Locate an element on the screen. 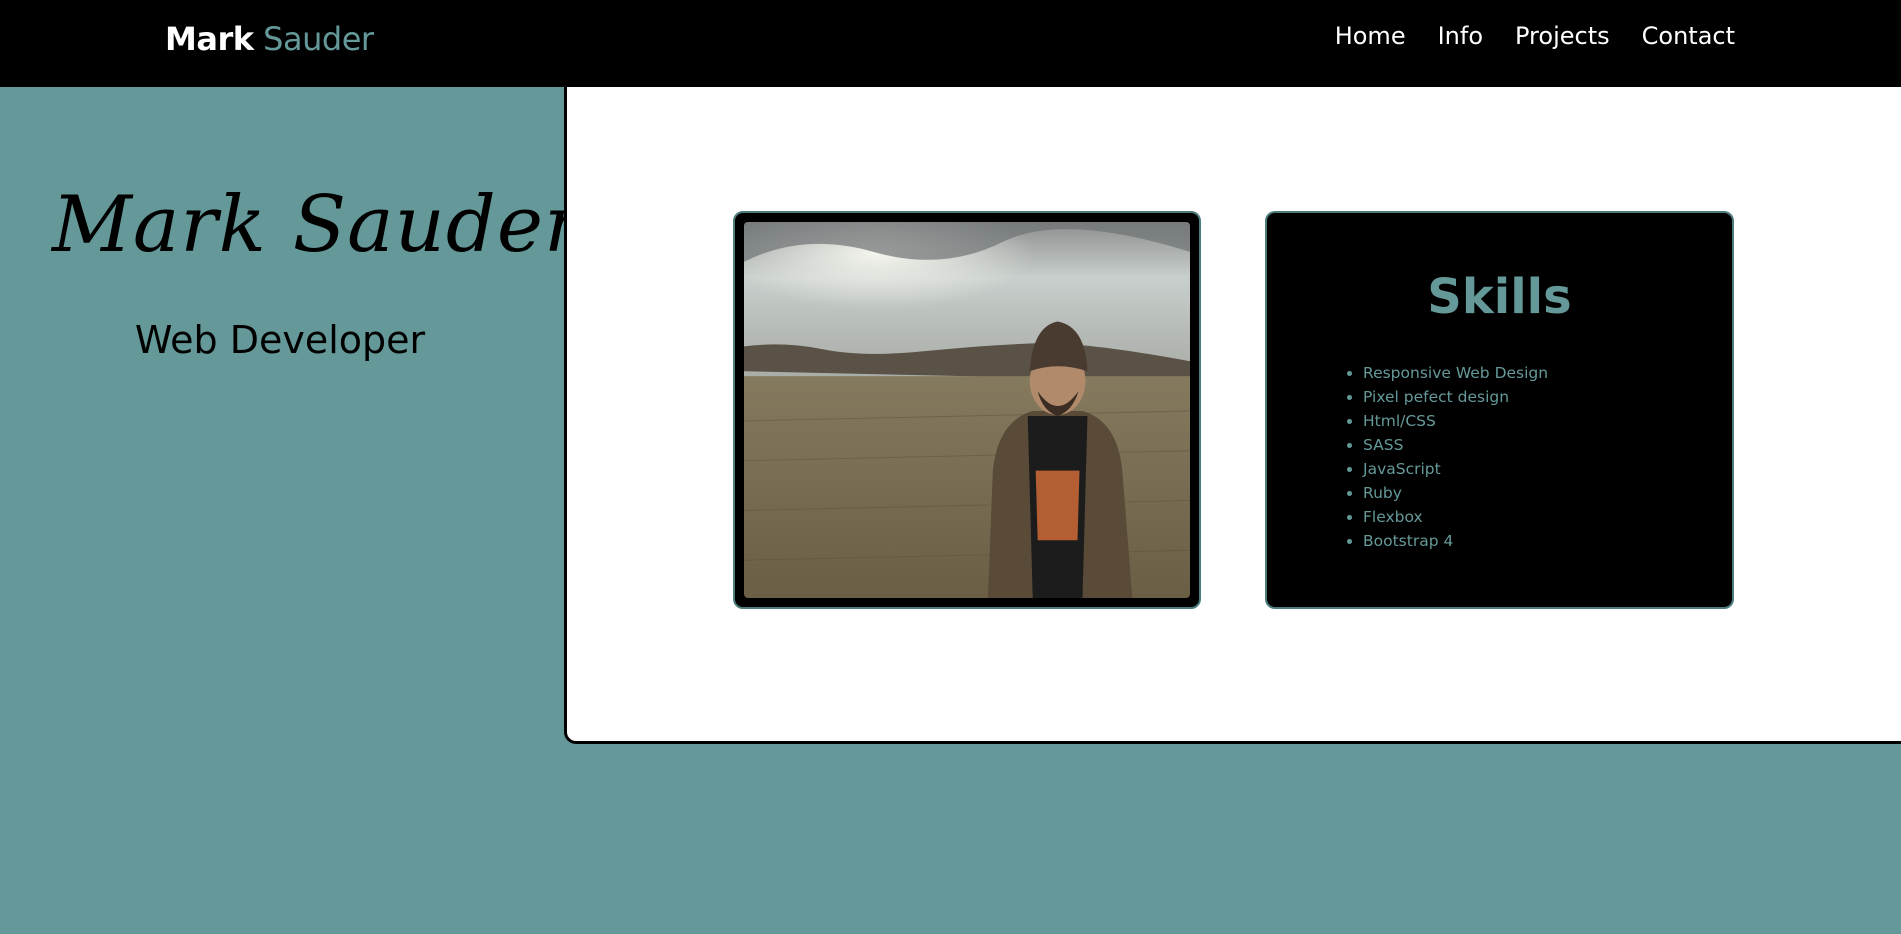  skills-title: Skills is located at coordinates (1499, 297).